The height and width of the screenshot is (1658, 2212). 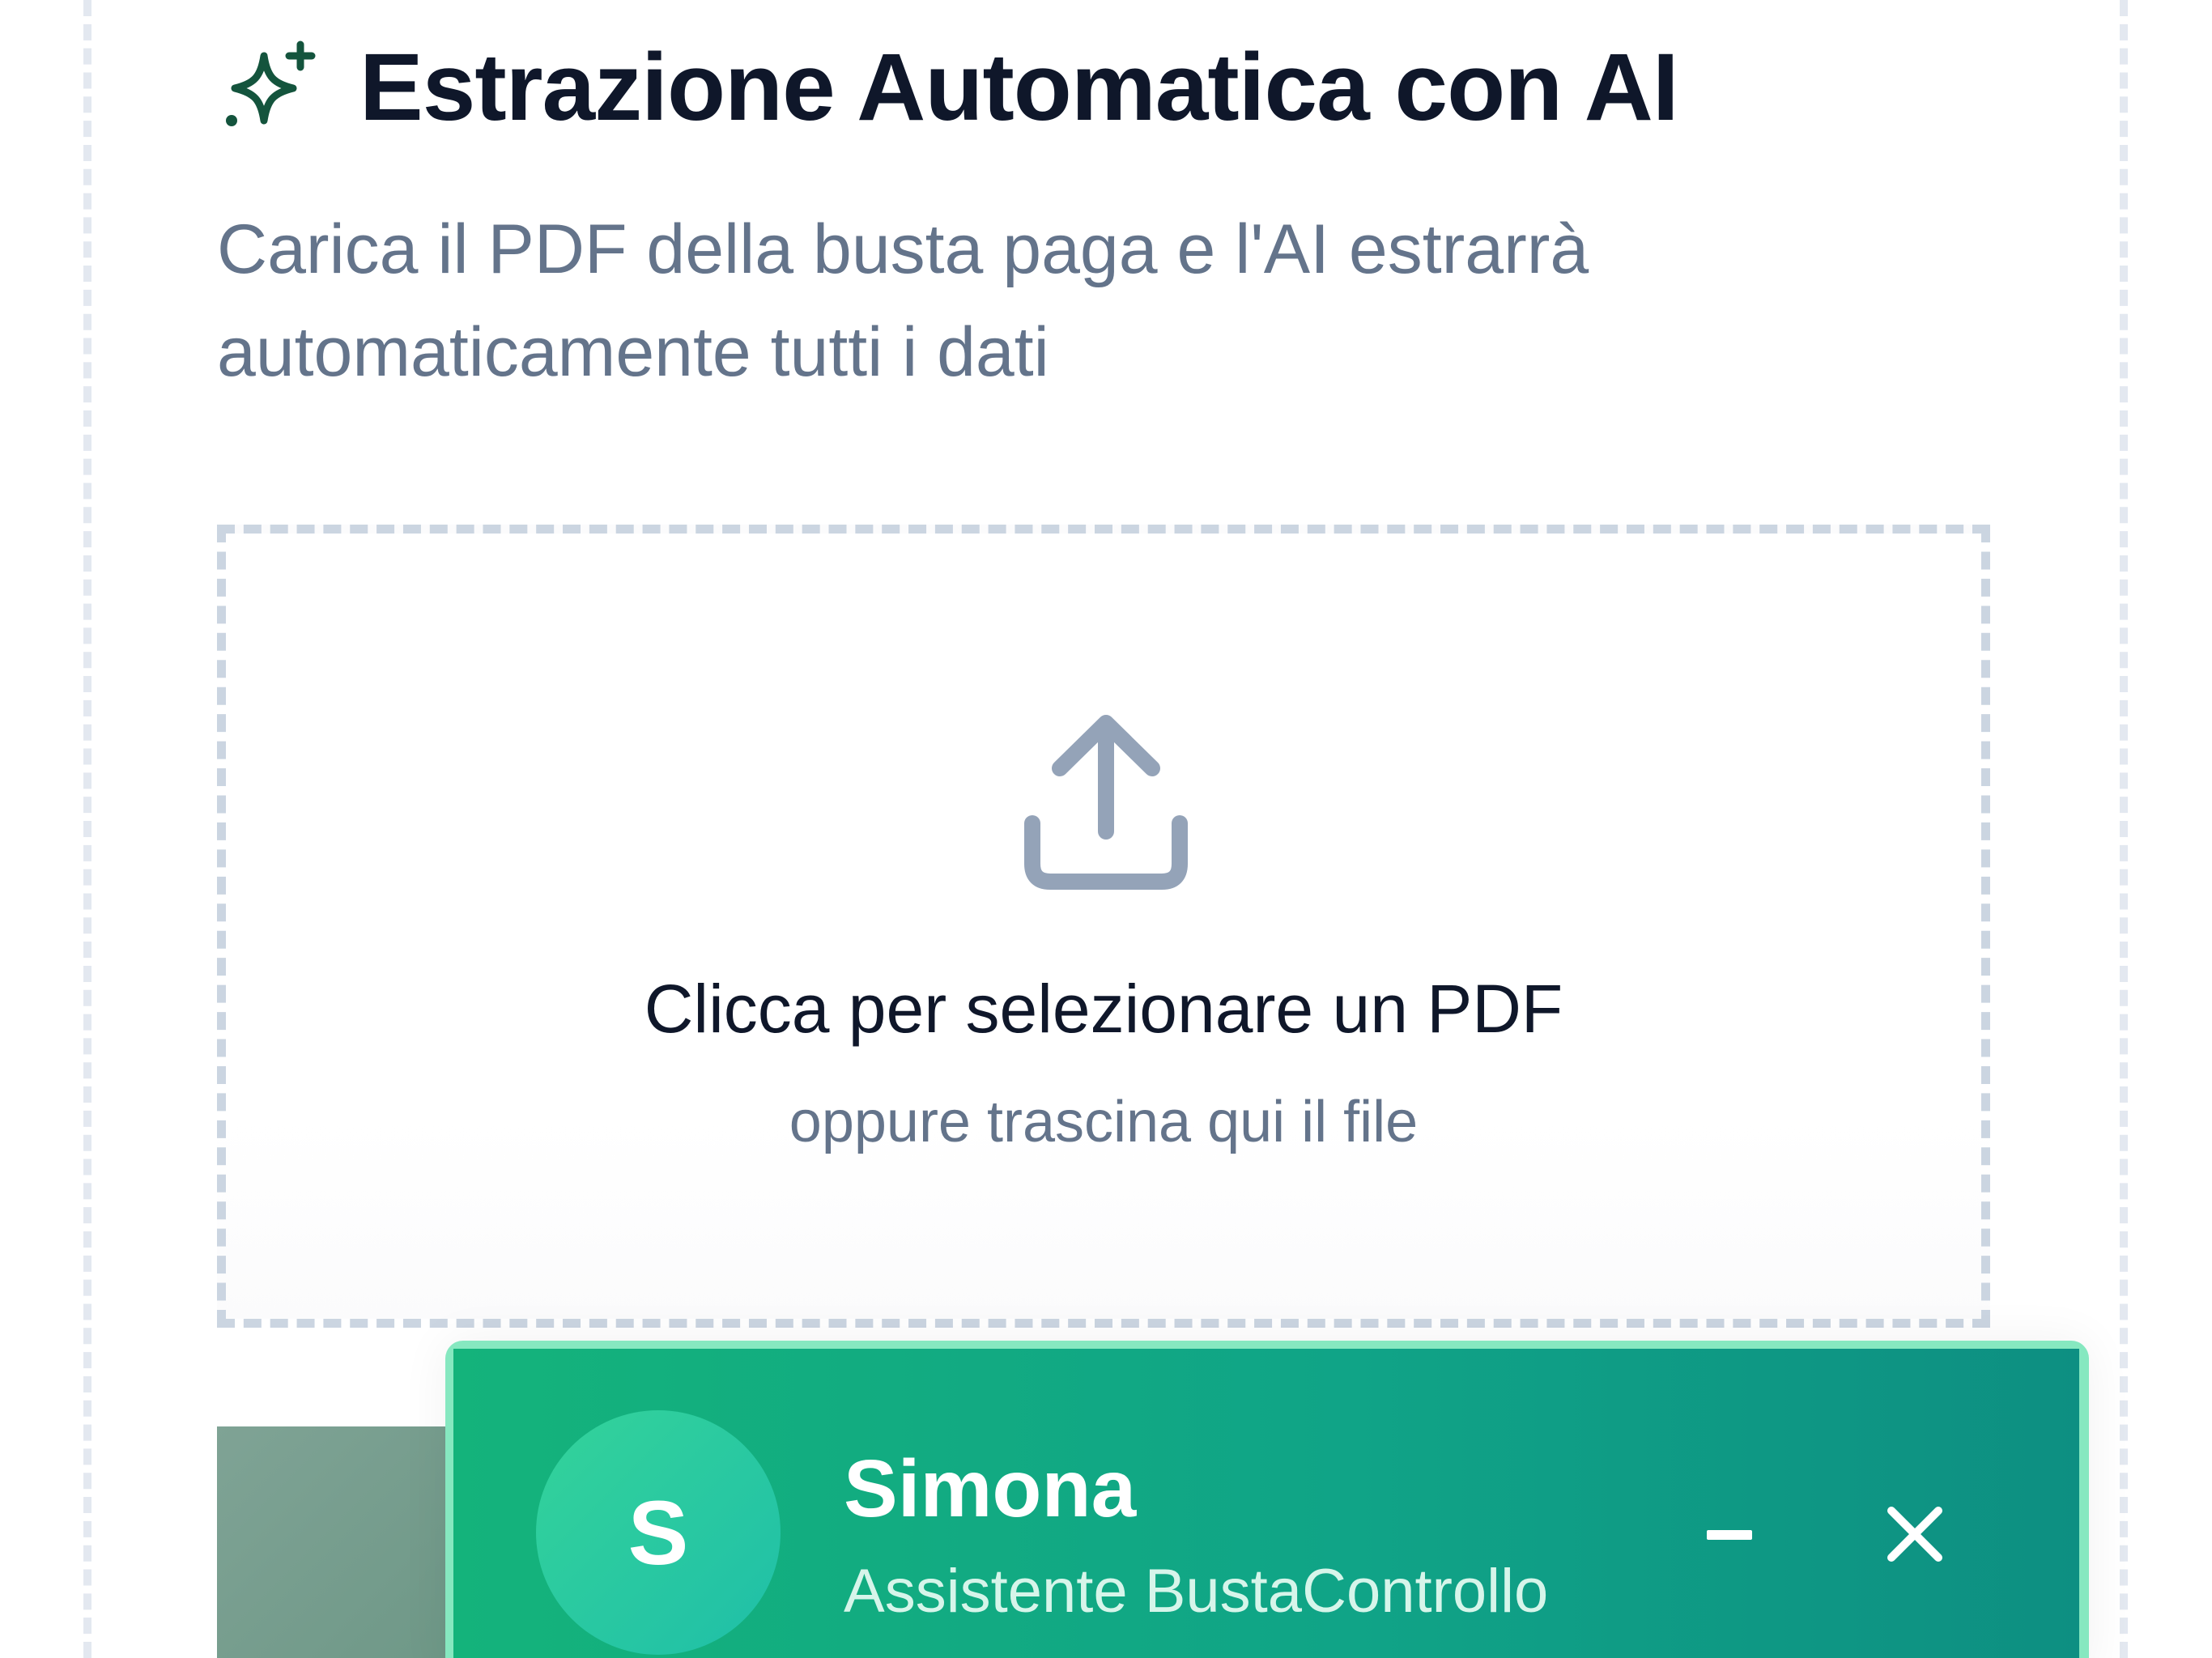 I want to click on dropzone-title: Clicca per selezionare un PDF, so click(x=1104, y=1009).